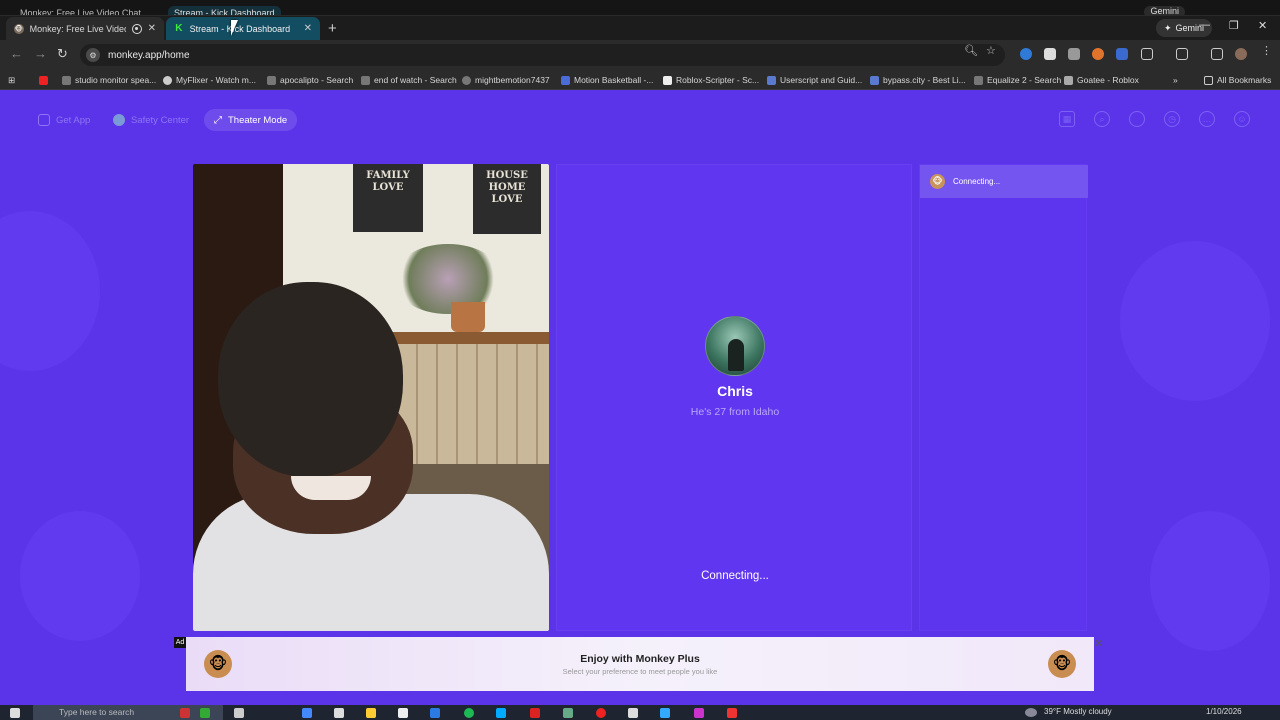  I want to click on all-bookmarks-folder: All Bookmarks, so click(1237, 80).